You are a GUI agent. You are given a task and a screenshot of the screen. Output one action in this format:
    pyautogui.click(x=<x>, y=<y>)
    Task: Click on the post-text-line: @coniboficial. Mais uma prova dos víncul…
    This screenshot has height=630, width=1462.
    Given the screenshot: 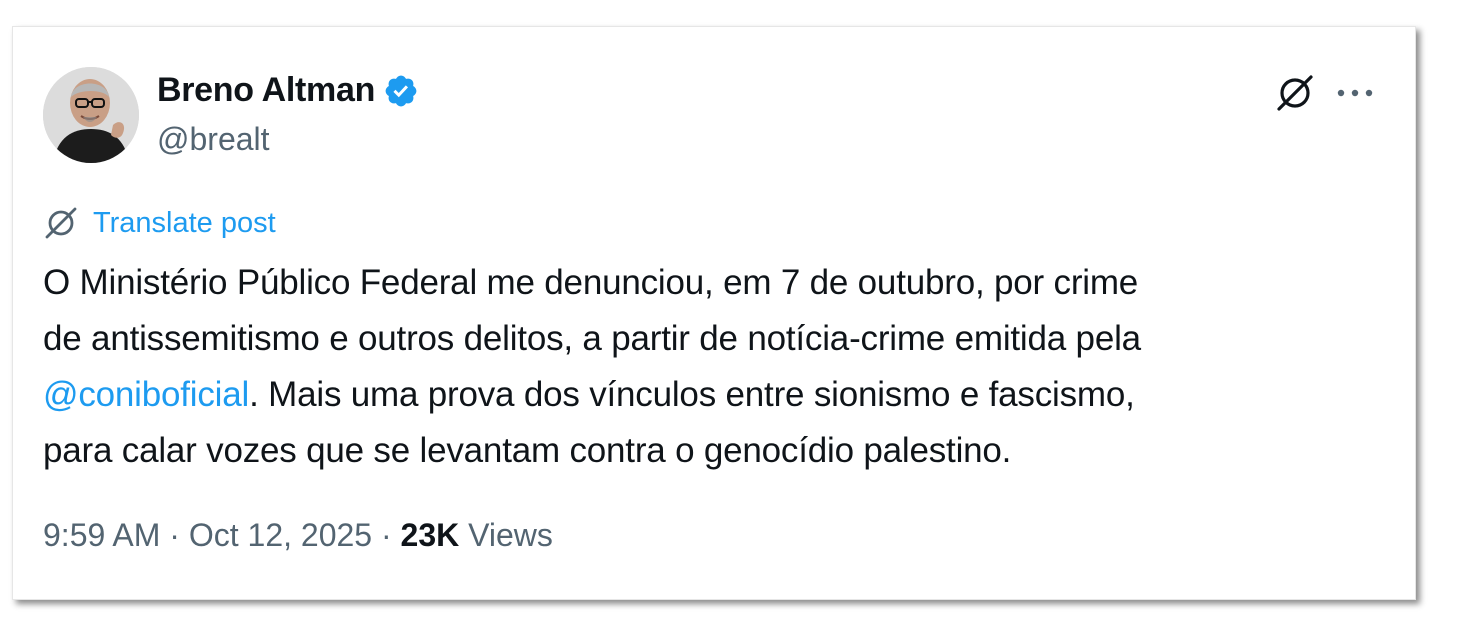 What is the action you would take?
    pyautogui.click(x=718, y=395)
    